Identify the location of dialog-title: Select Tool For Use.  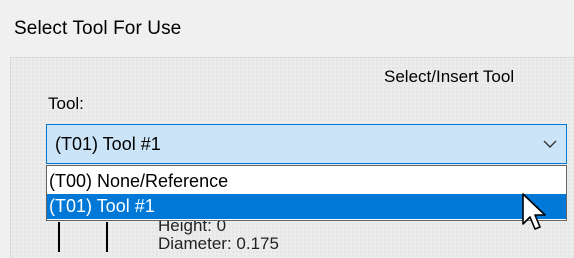
(98, 28).